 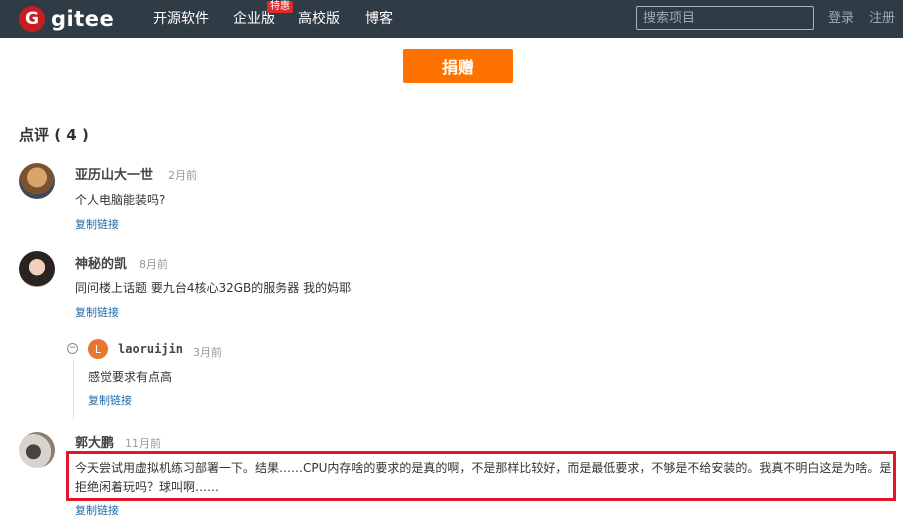 I want to click on top-navigation-bar: G gitee 开源软件 企业版 特惠 高校版 博客 登录 注册, so click(x=451, y=19).